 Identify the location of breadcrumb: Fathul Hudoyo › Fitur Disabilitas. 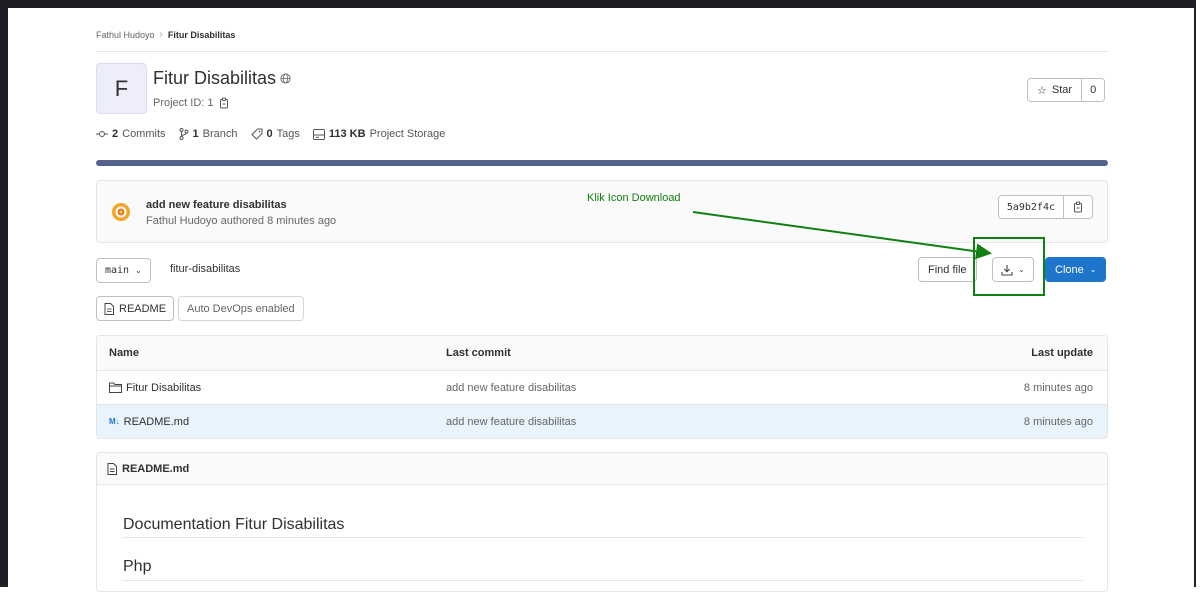
(165, 34).